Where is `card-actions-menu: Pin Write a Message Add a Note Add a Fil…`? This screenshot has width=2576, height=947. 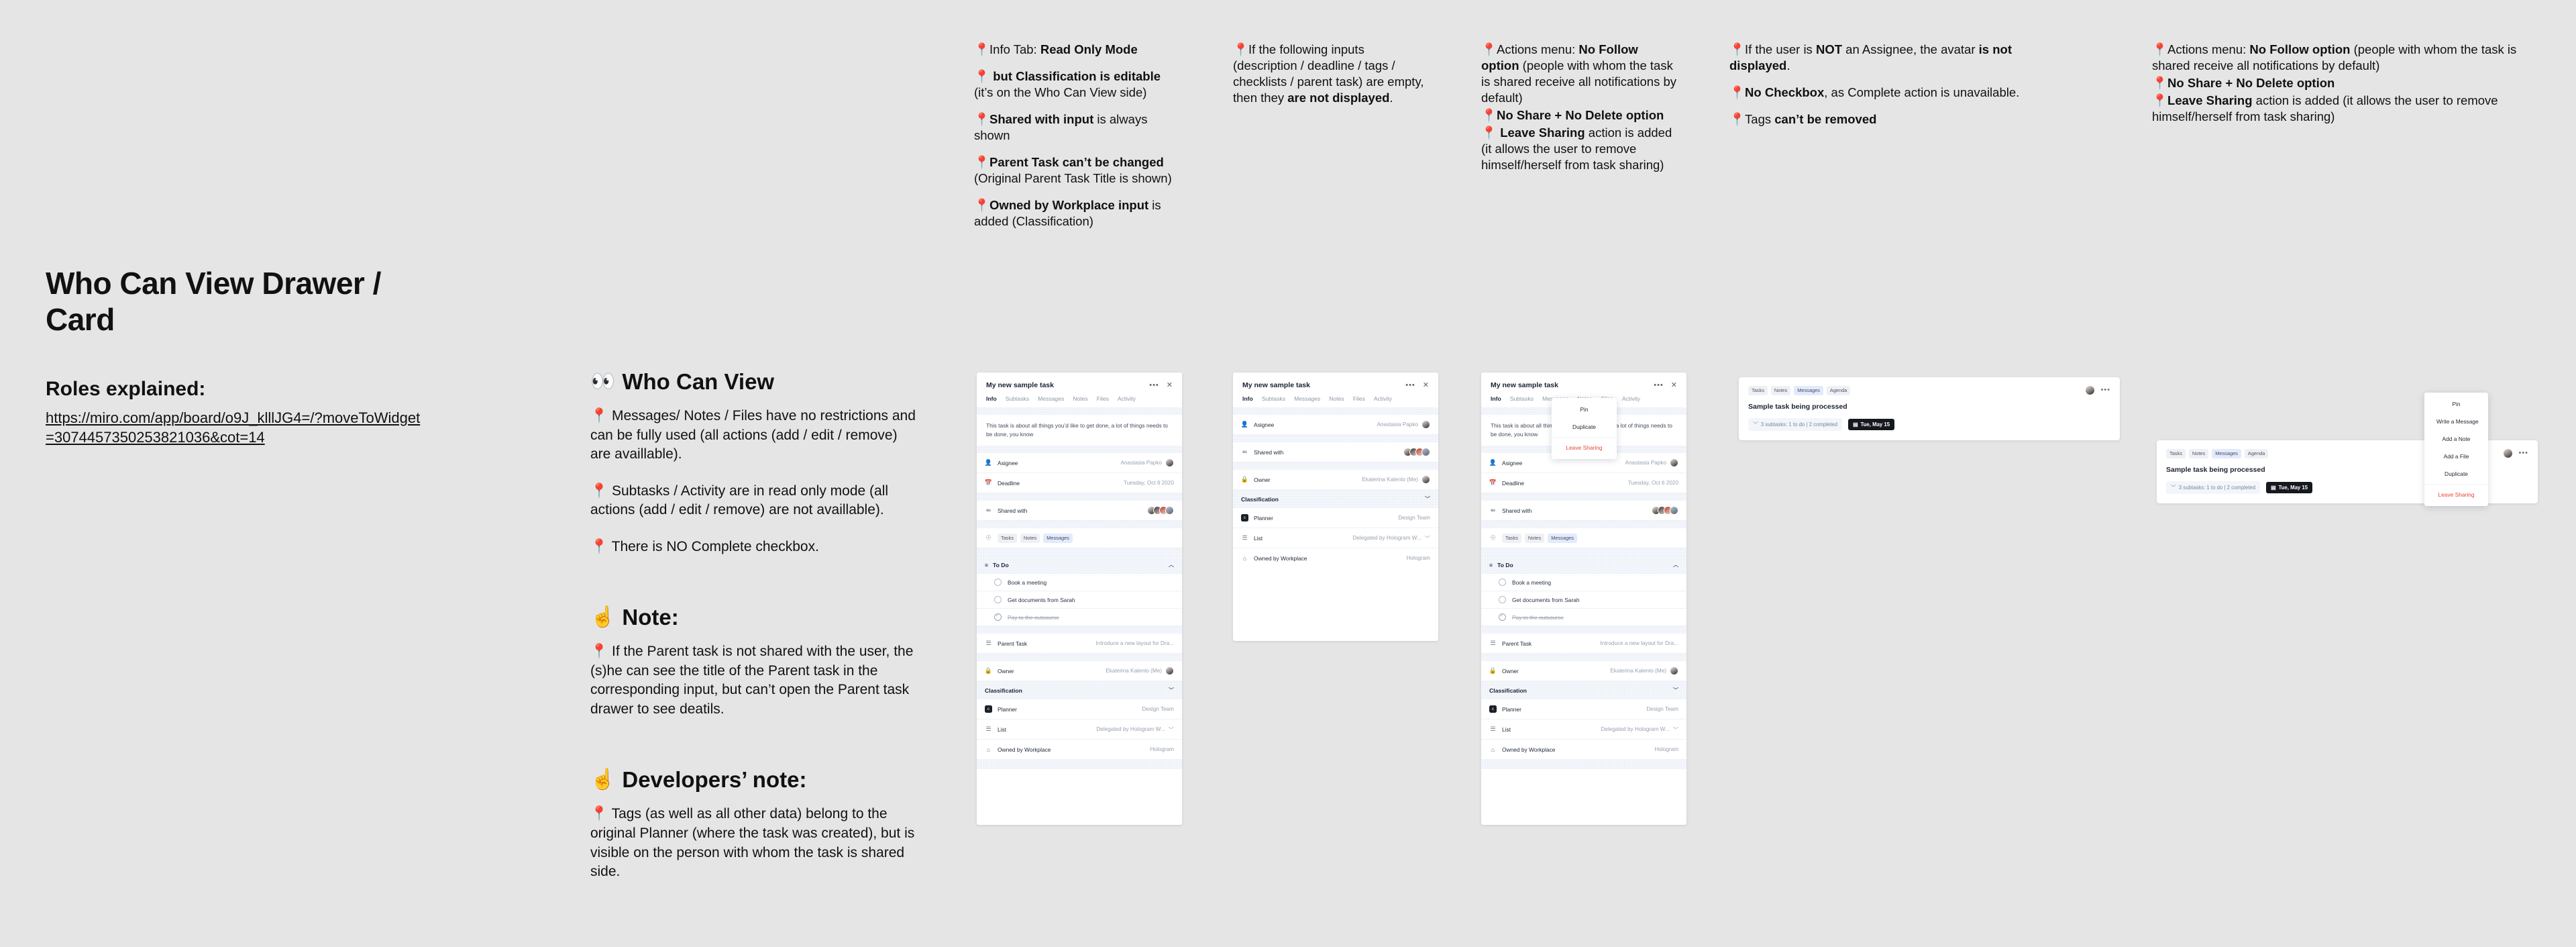
card-actions-menu: Pin Write a Message Add a Note Add a Fil… is located at coordinates (2456, 449).